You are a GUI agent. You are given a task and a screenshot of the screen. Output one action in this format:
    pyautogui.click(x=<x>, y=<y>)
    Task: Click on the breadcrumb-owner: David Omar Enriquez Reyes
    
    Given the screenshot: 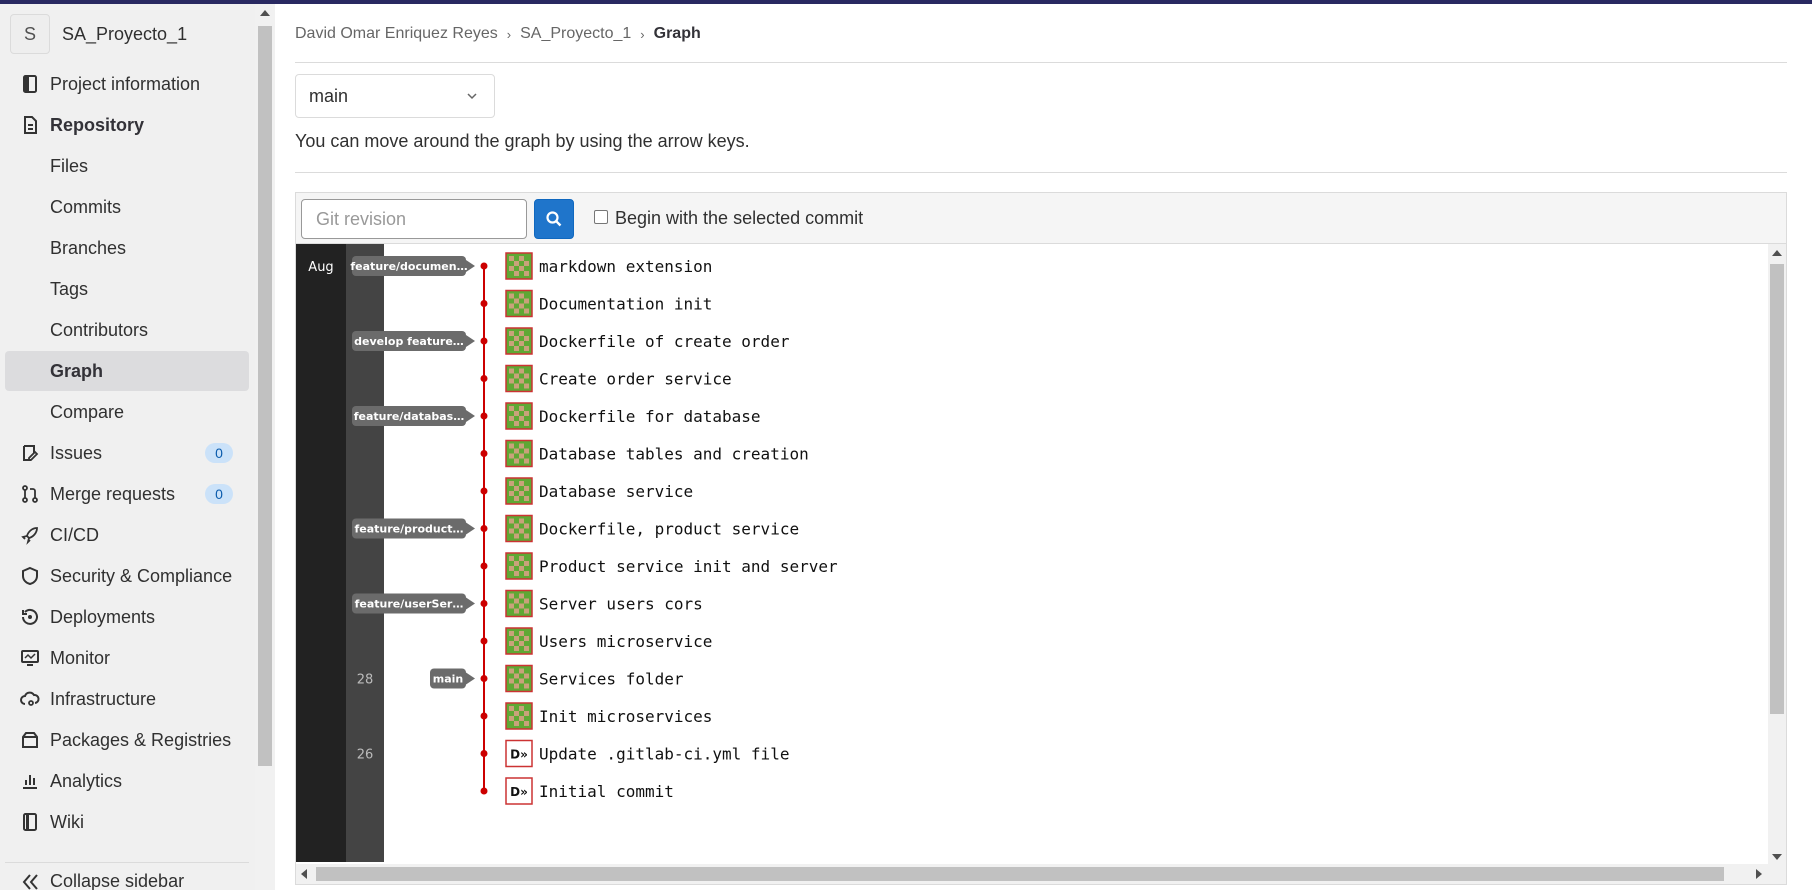 What is the action you would take?
    pyautogui.click(x=396, y=34)
    